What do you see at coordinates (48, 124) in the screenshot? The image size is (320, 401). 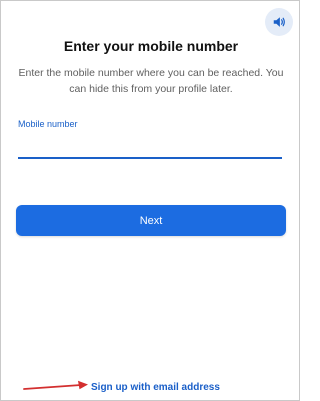 I see `mobile-number-label: Mobile number` at bounding box center [48, 124].